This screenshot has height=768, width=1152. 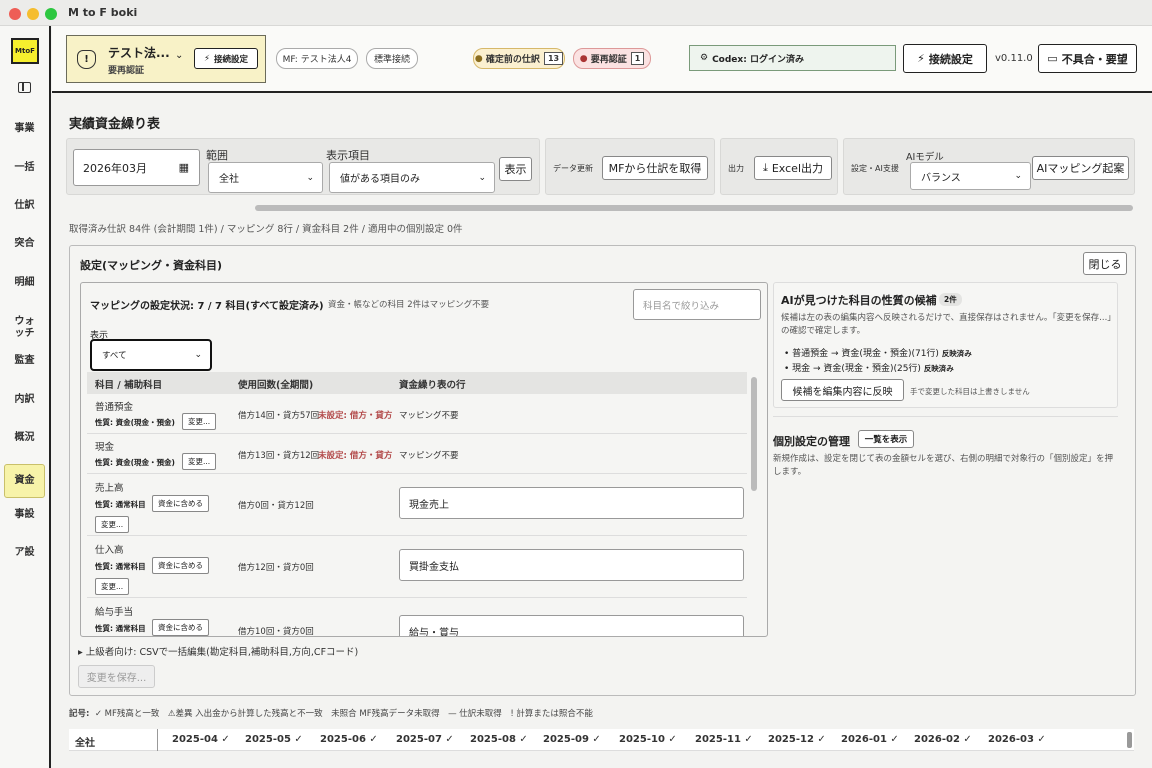 I want to click on close-settings-button: 閉じる, so click(x=1105, y=263).